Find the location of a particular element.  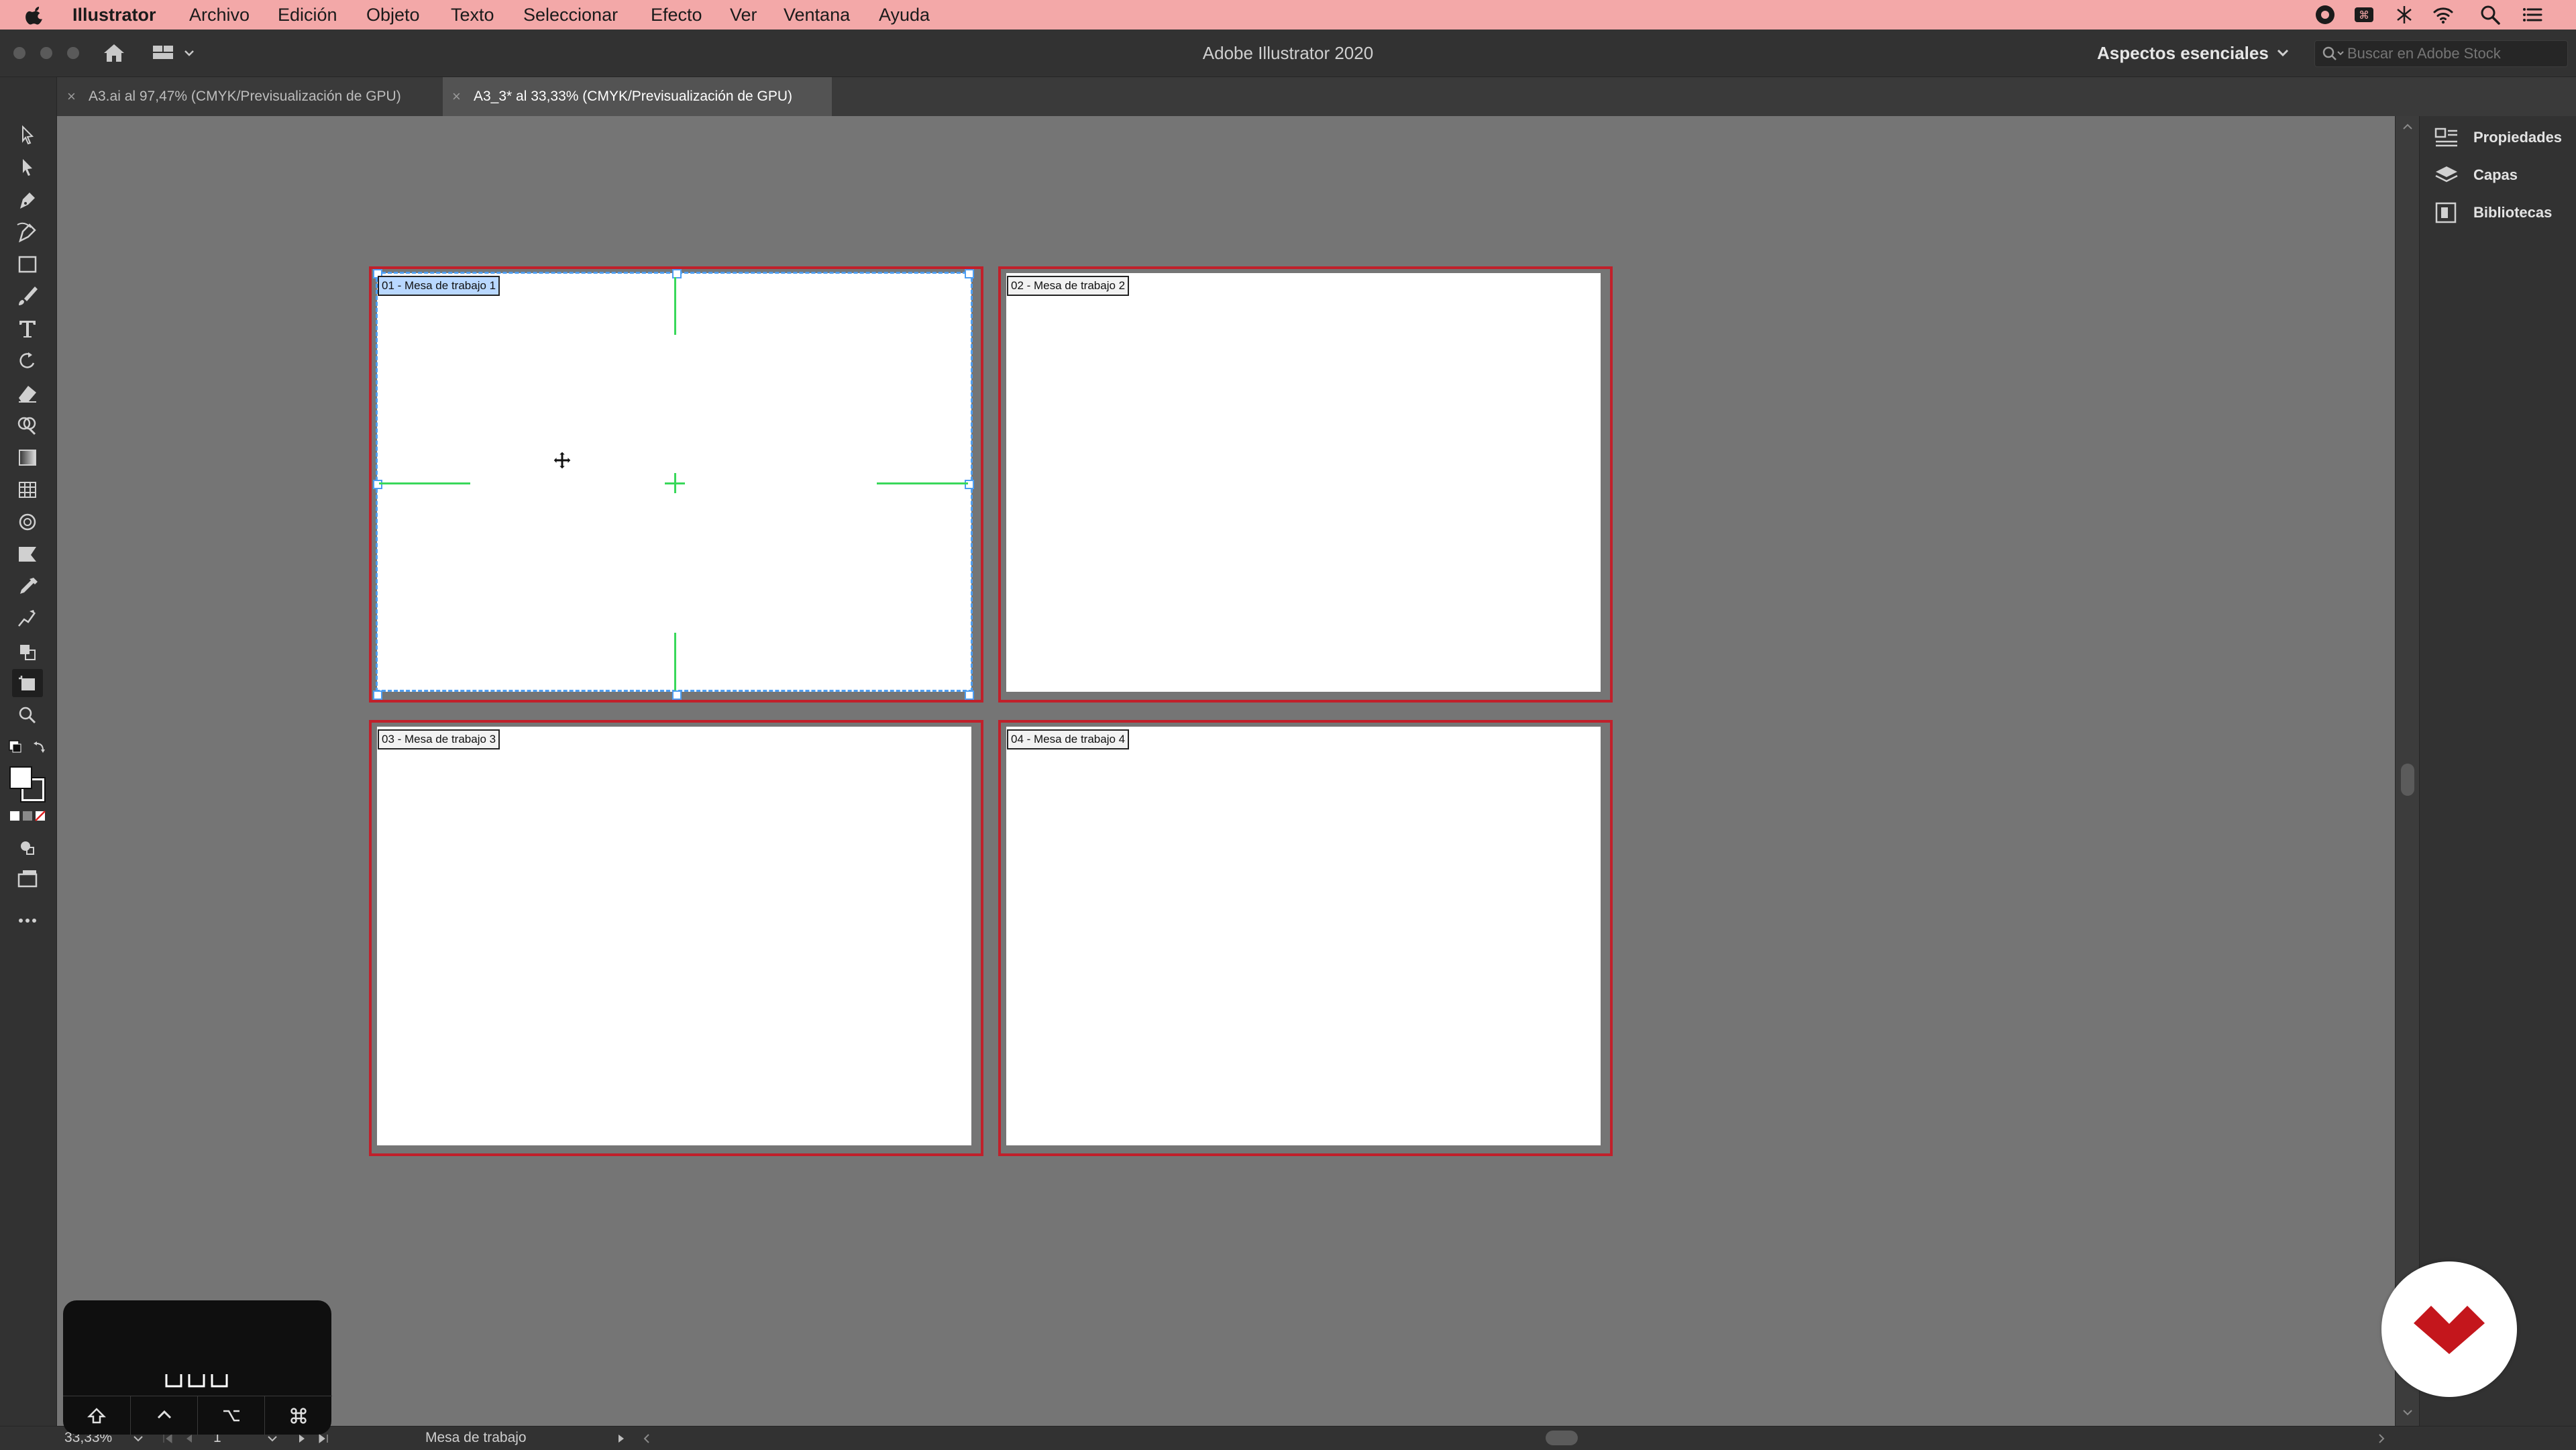

vertical-scrollbar is located at coordinates (2407, 771).